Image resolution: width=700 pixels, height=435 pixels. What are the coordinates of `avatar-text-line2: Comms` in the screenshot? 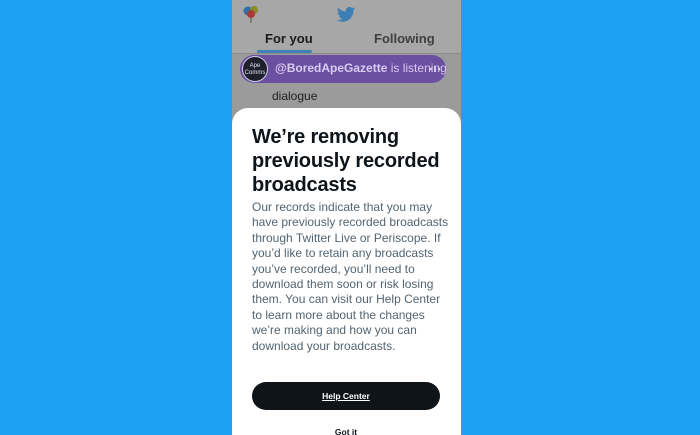 It's located at (255, 73).